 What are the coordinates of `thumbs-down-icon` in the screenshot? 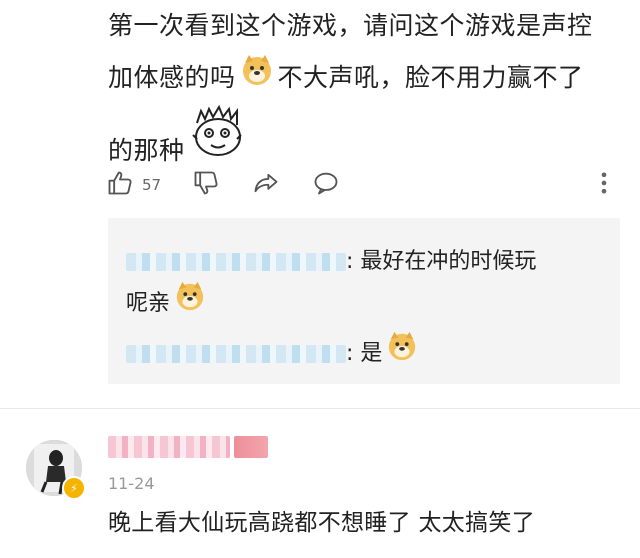 It's located at (206, 185).